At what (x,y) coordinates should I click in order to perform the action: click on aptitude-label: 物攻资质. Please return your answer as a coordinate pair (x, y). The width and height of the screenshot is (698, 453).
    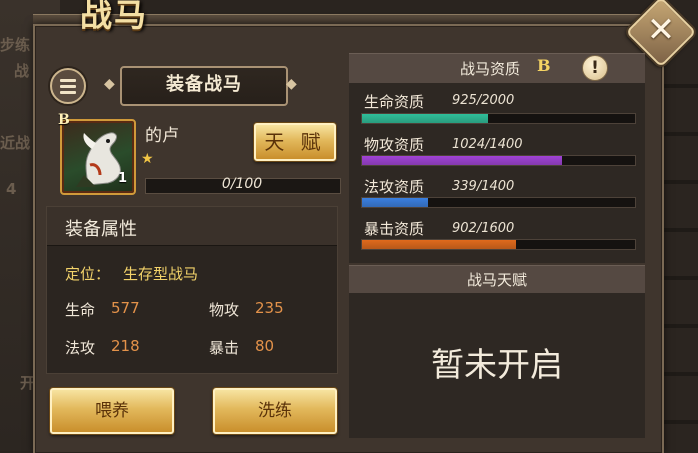
    Looking at the image, I should click on (394, 145).